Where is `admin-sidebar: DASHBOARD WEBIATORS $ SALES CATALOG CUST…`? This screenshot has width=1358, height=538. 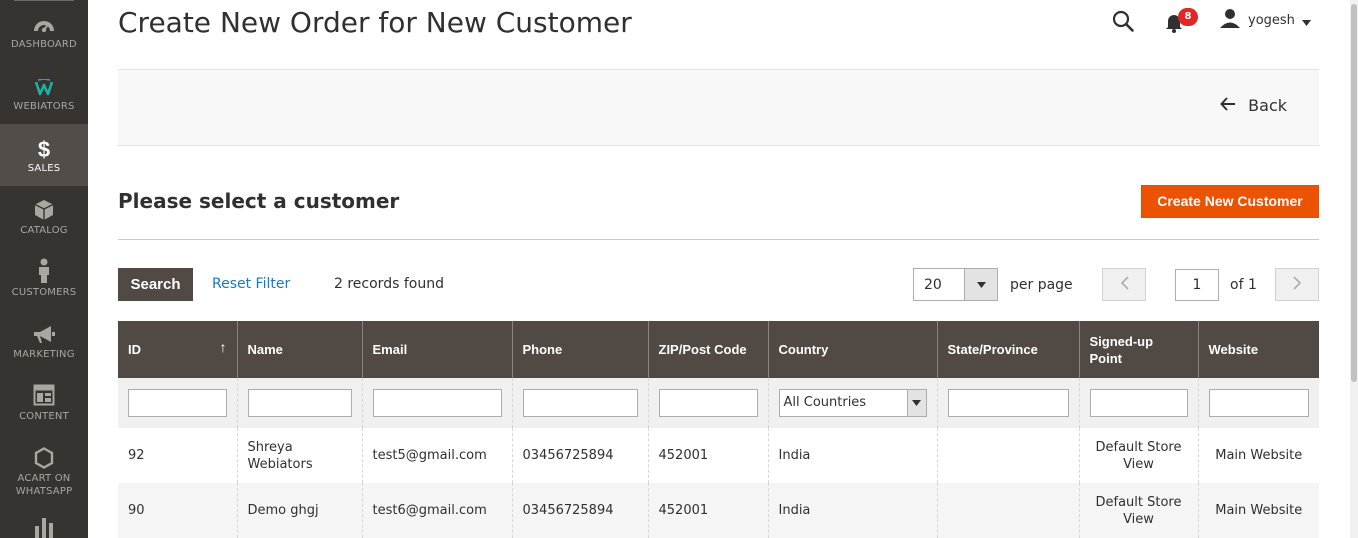
admin-sidebar: DASHBOARD WEBIATORS $ SALES CATALOG CUST… is located at coordinates (44, 269).